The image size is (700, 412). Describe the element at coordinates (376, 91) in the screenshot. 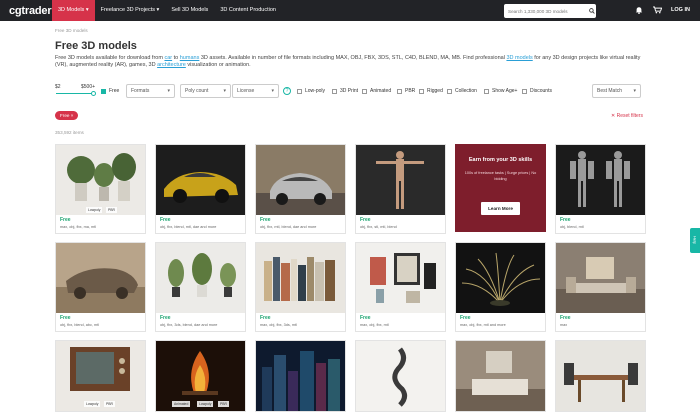

I see `animated-checkbox: Animated` at that location.